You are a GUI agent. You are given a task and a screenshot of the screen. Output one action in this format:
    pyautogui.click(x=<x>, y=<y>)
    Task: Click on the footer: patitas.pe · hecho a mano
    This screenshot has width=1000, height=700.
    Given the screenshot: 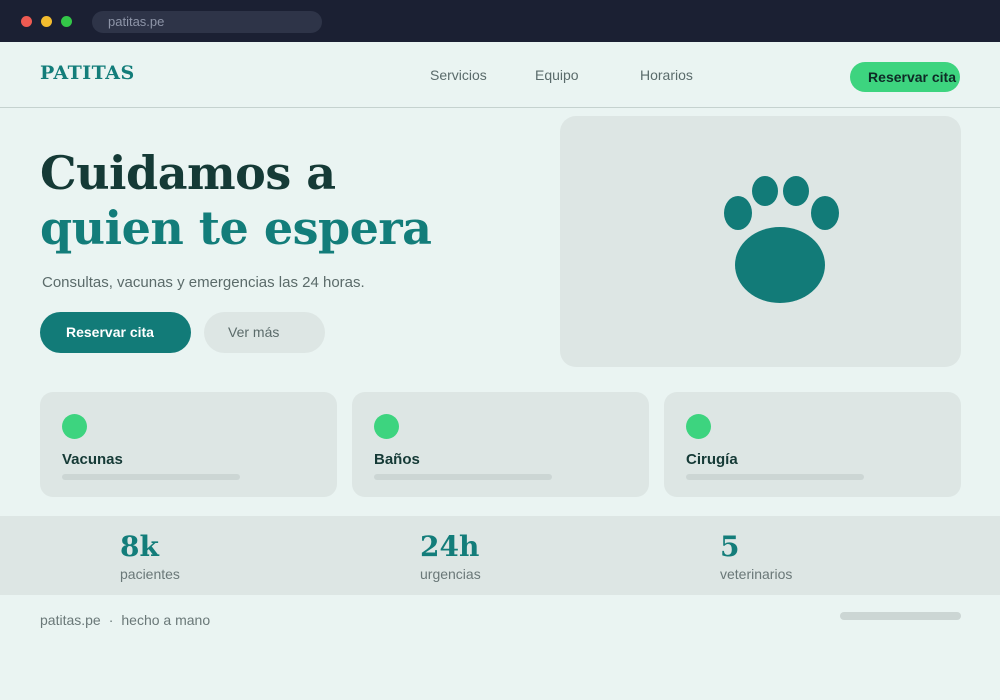 What is the action you would take?
    pyautogui.click(x=125, y=620)
    